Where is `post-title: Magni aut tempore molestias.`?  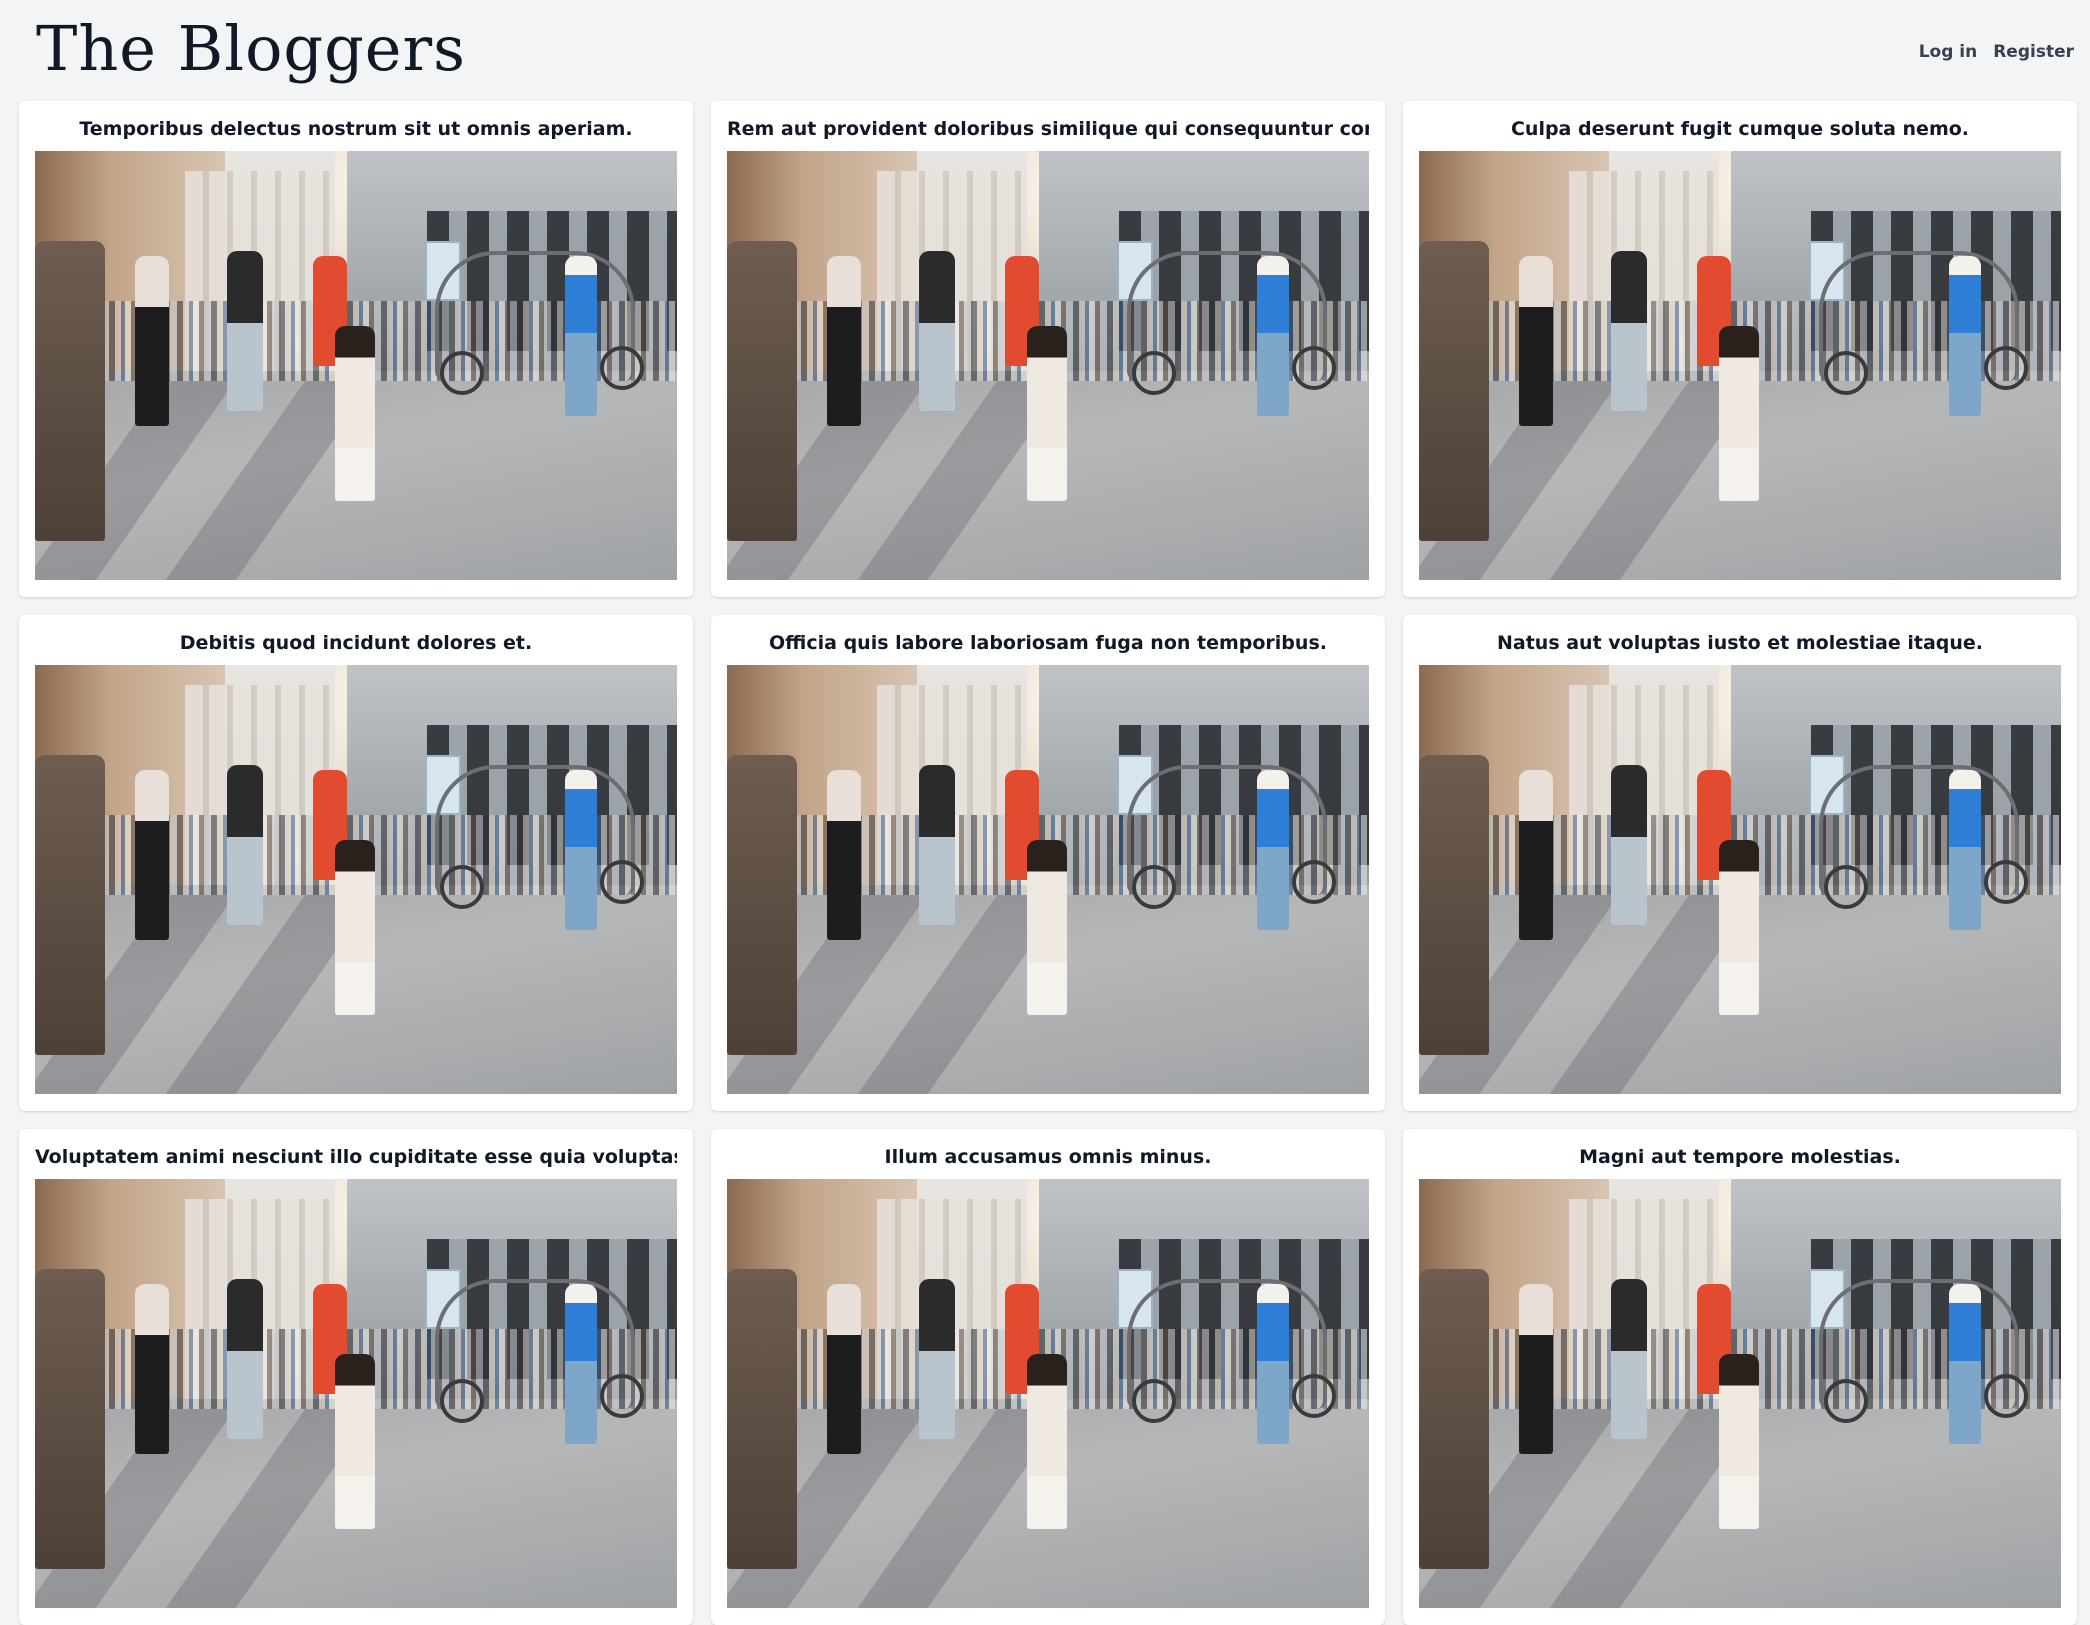 post-title: Magni aut tempore molestias. is located at coordinates (1740, 1157).